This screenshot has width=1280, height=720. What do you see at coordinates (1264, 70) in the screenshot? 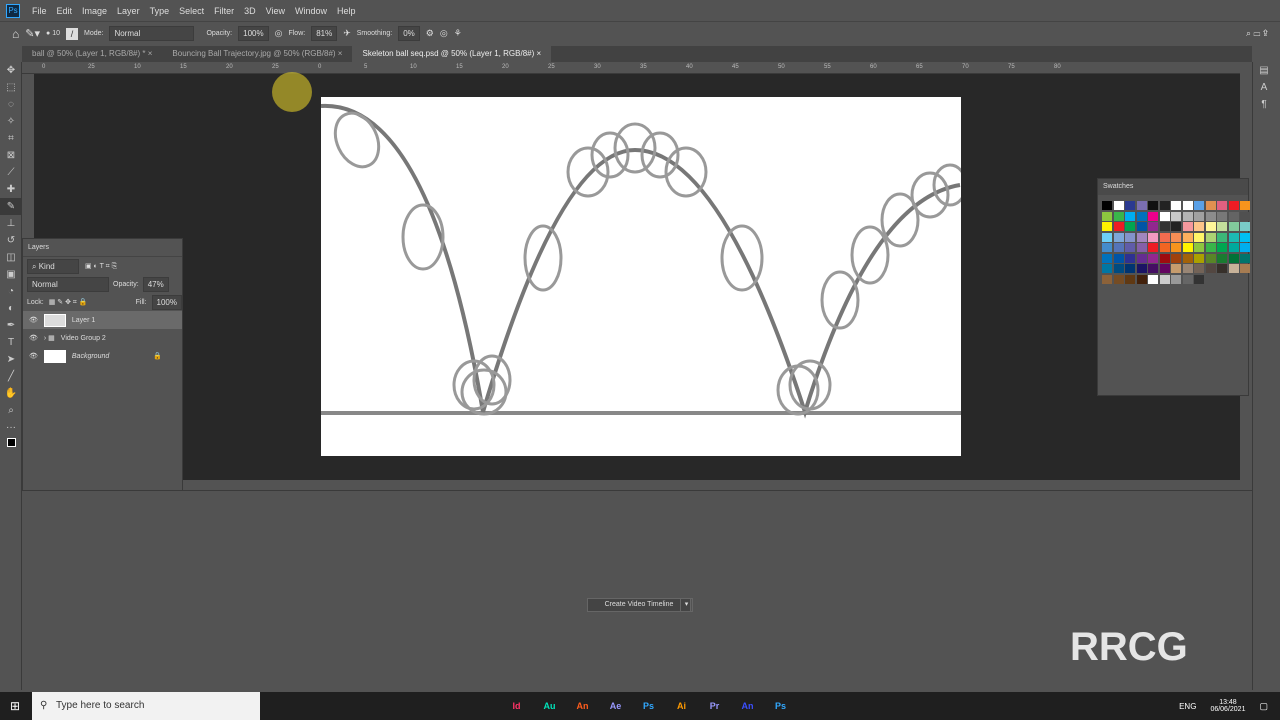
I see `properties-icon: ▤` at bounding box center [1264, 70].